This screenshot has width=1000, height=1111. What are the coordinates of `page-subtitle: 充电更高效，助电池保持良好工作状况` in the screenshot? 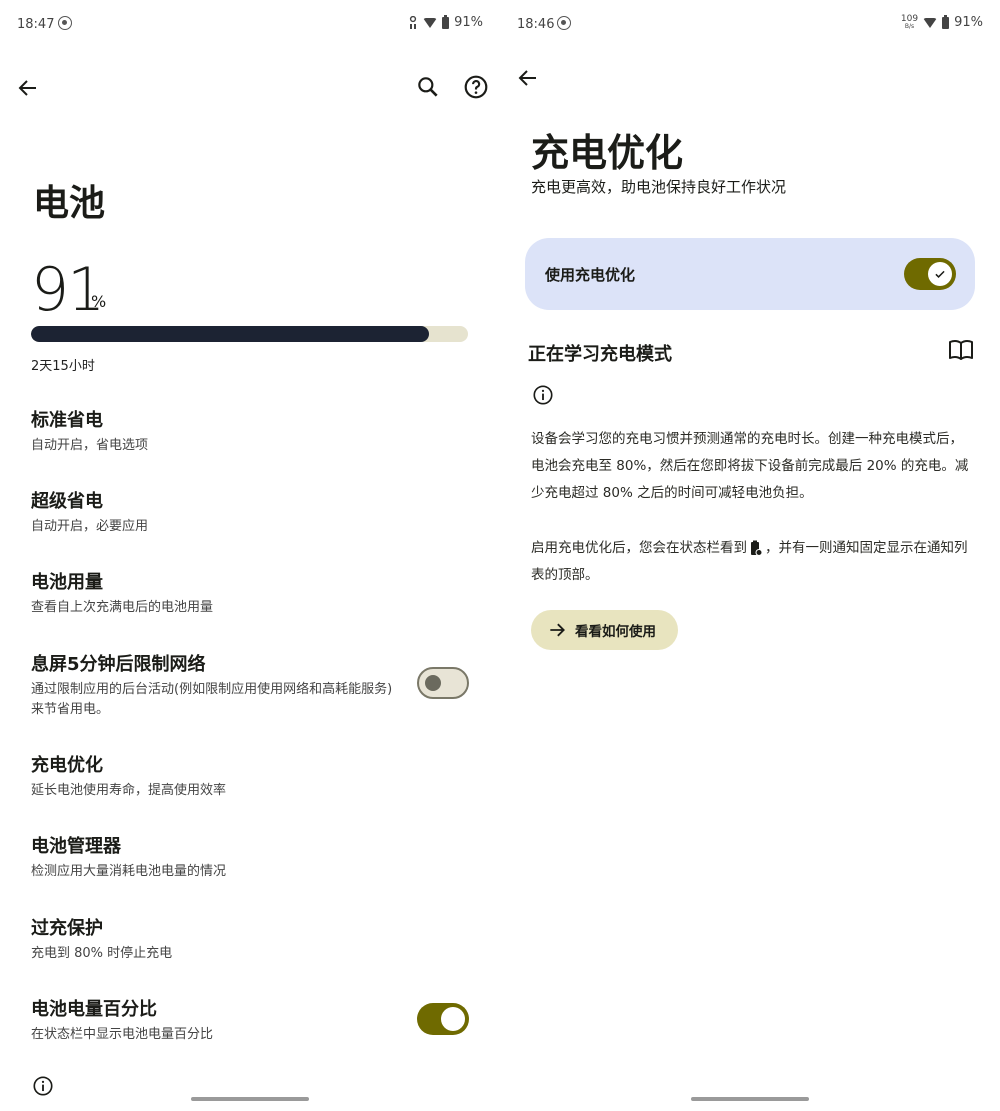 It's located at (659, 187).